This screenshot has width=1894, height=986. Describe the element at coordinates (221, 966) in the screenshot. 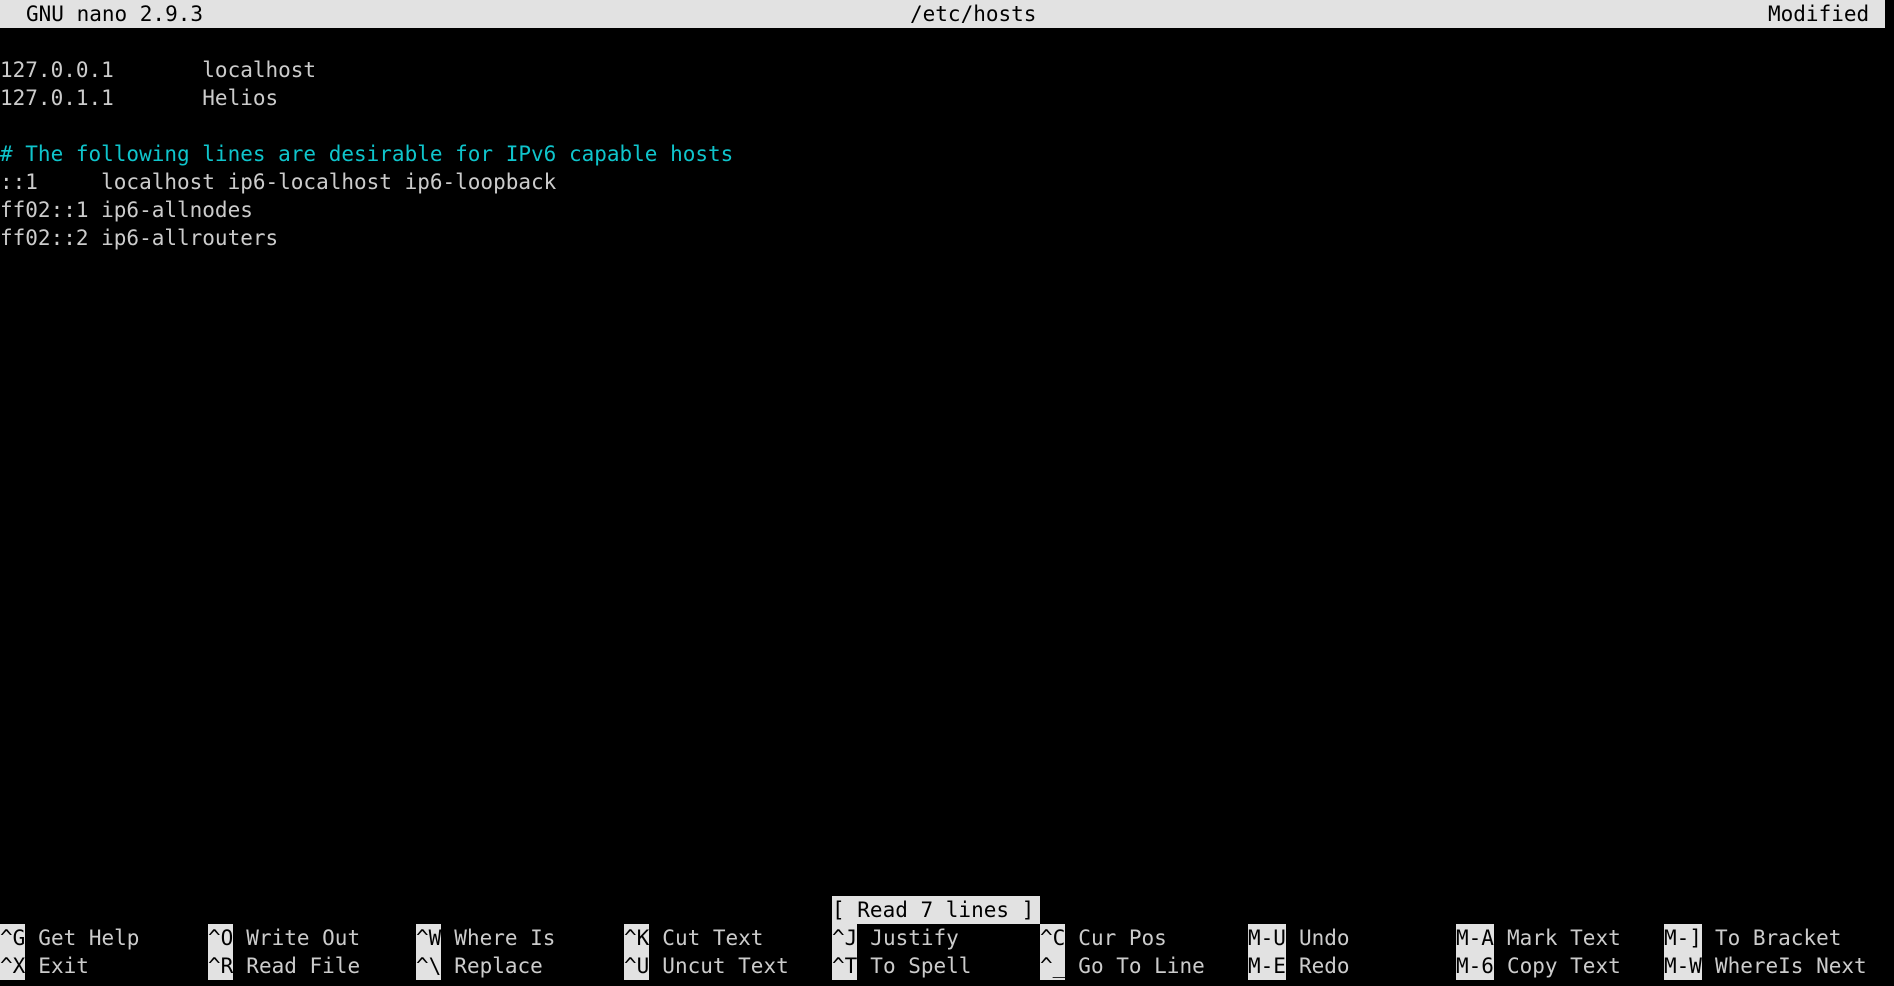

I see `shortcut-key: ^R` at that location.